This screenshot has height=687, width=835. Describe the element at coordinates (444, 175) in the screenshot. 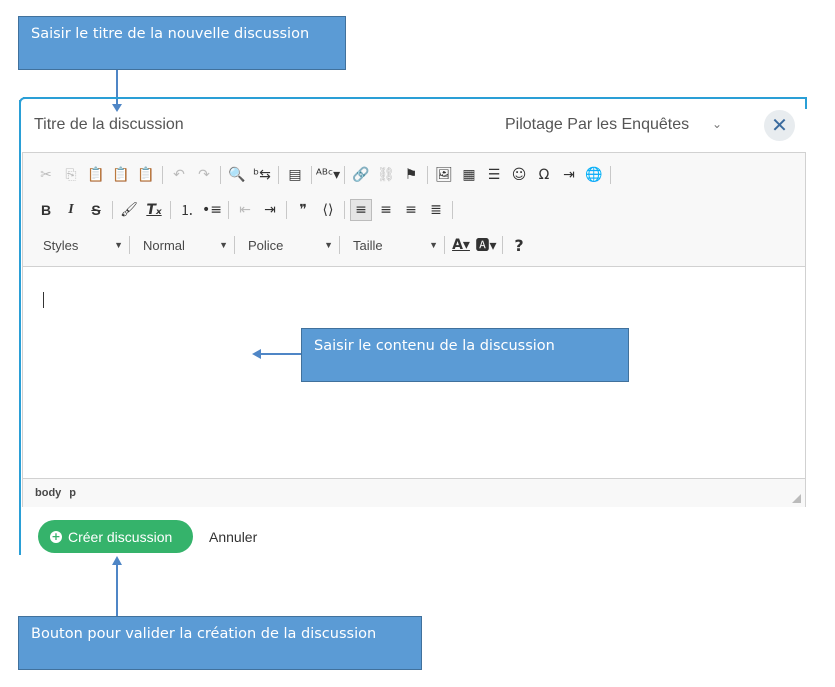

I see `image-icon: 🖼` at that location.